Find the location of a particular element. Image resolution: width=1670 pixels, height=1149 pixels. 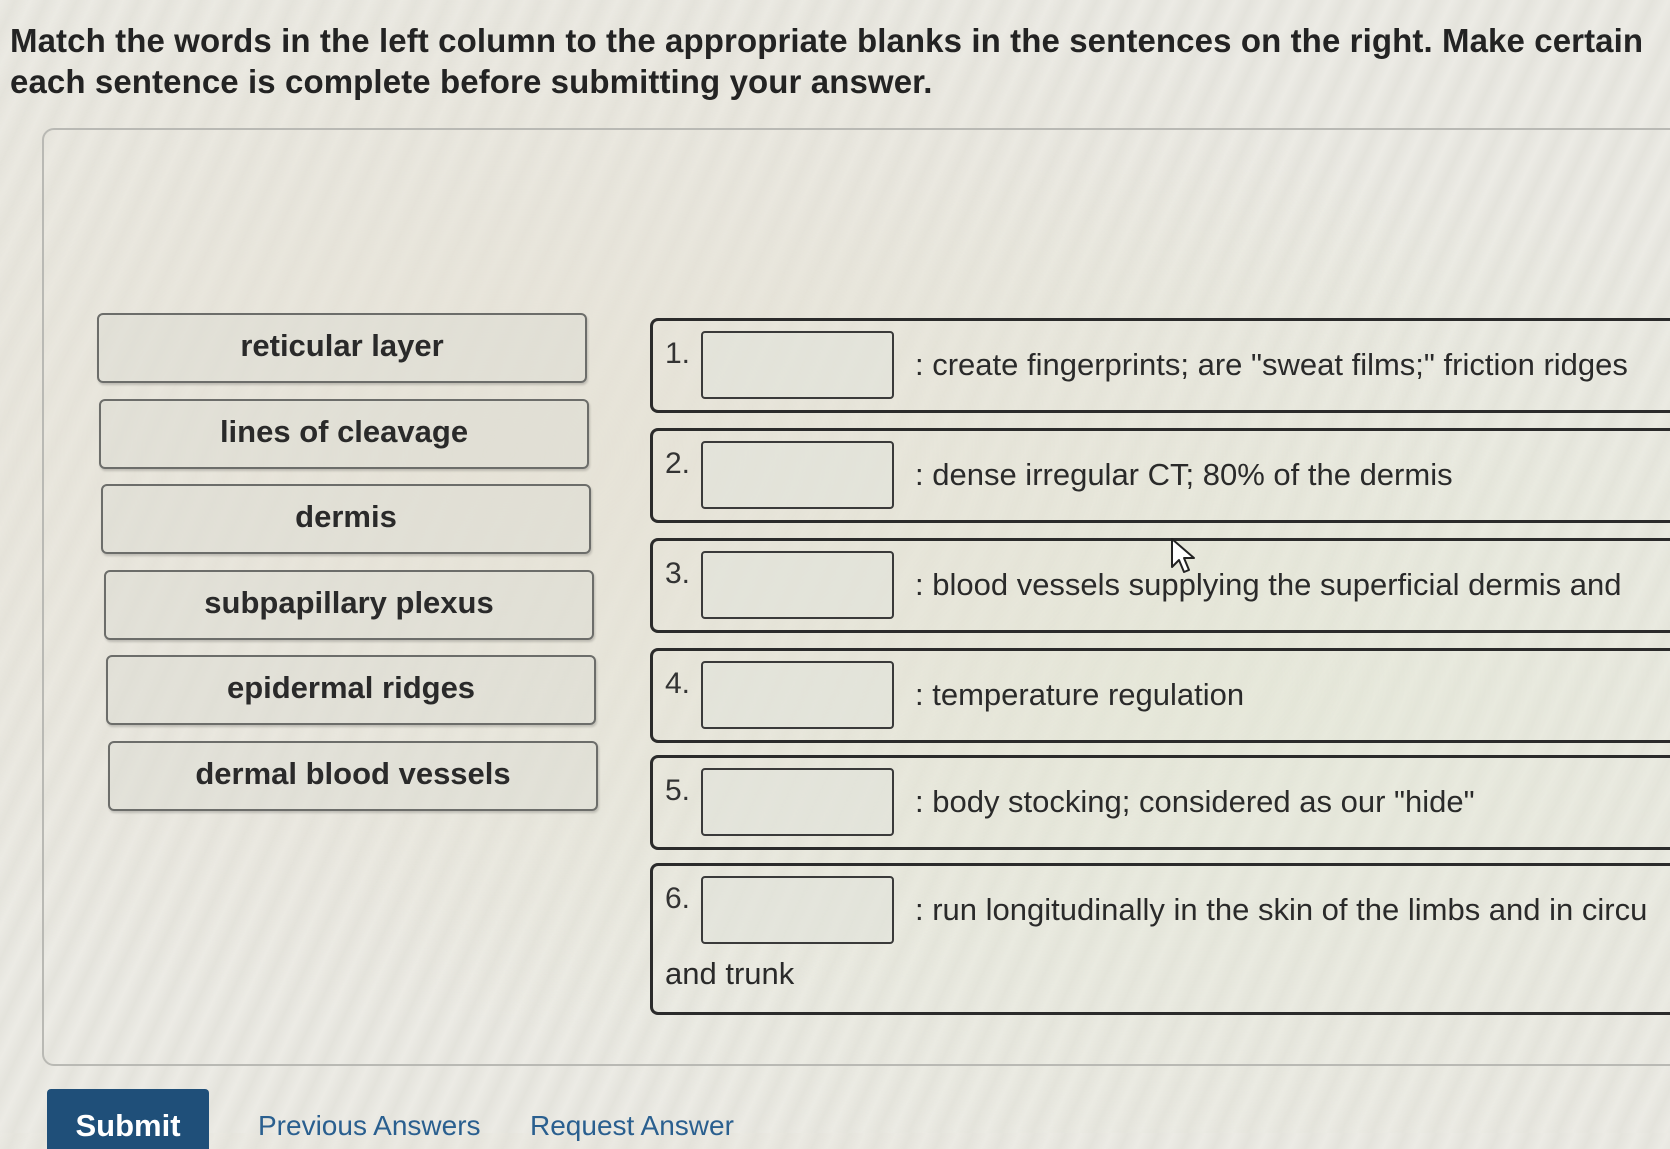

sentence-row-4: 4. : temperature regulation is located at coordinates (1160, 695).